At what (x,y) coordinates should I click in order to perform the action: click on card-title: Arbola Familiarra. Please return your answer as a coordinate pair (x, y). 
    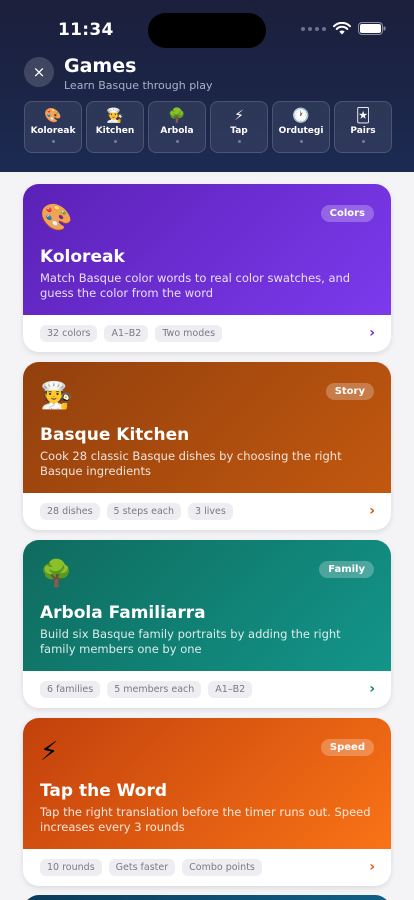
    Looking at the image, I should click on (123, 613).